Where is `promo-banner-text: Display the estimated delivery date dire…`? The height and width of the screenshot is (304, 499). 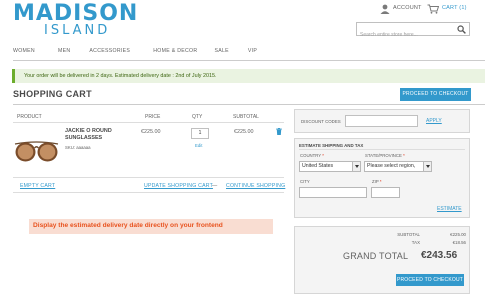 promo-banner-text: Display the estimated delivery date dire… is located at coordinates (128, 225).